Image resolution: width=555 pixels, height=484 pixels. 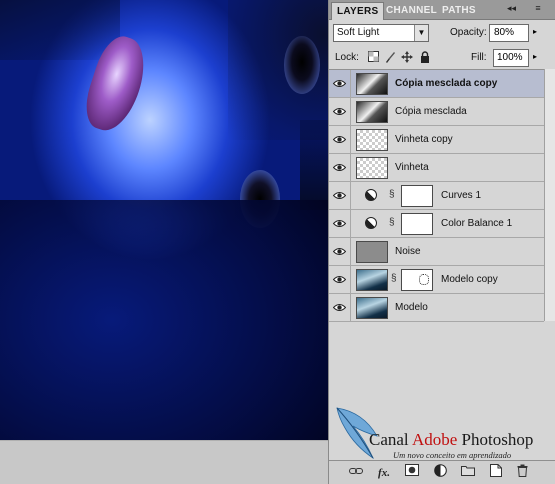 I want to click on chevron-down-icon: ▼, so click(x=421, y=33).